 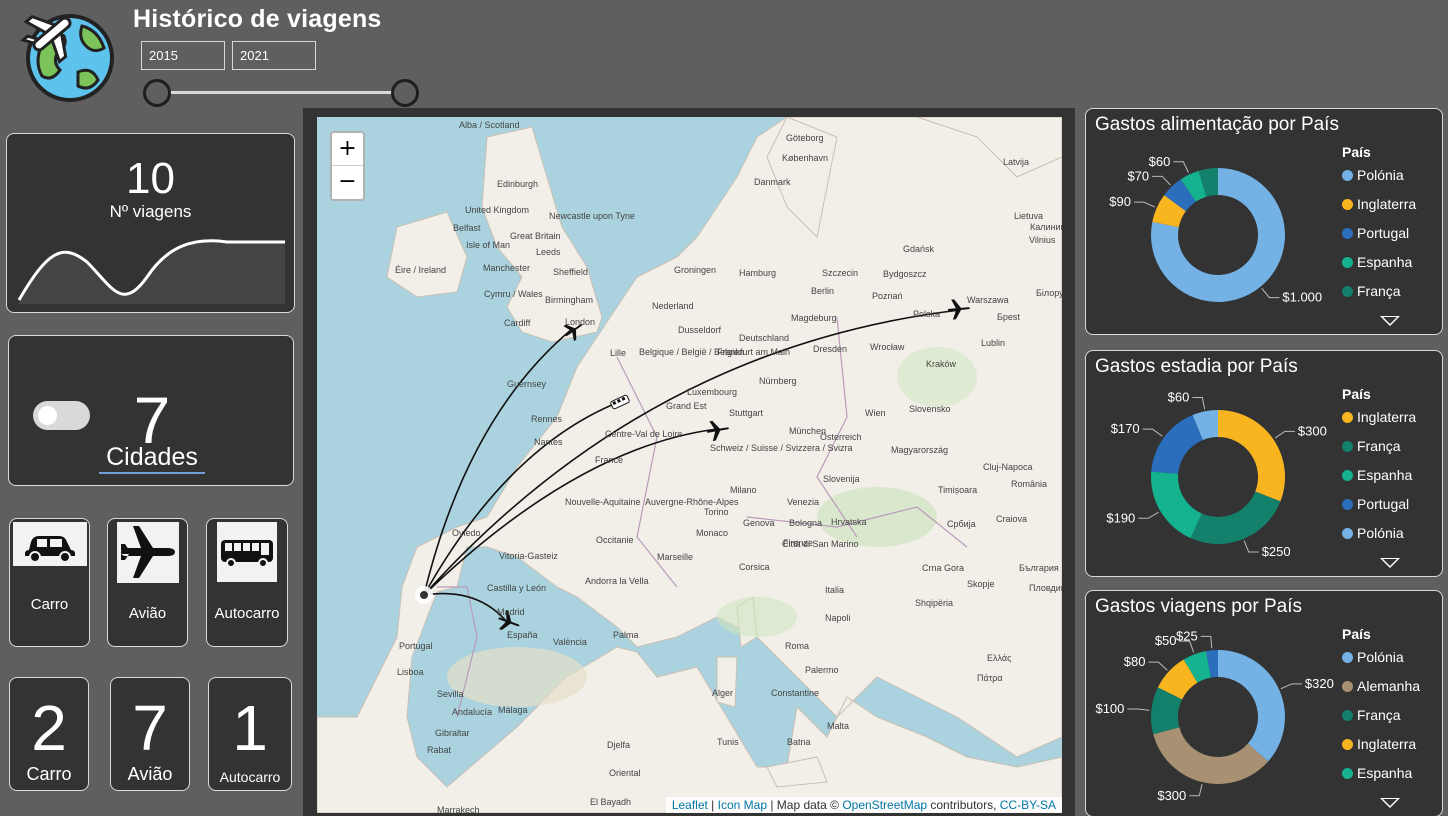 I want to click on map-place-label: Πάτρα, so click(x=990, y=678).